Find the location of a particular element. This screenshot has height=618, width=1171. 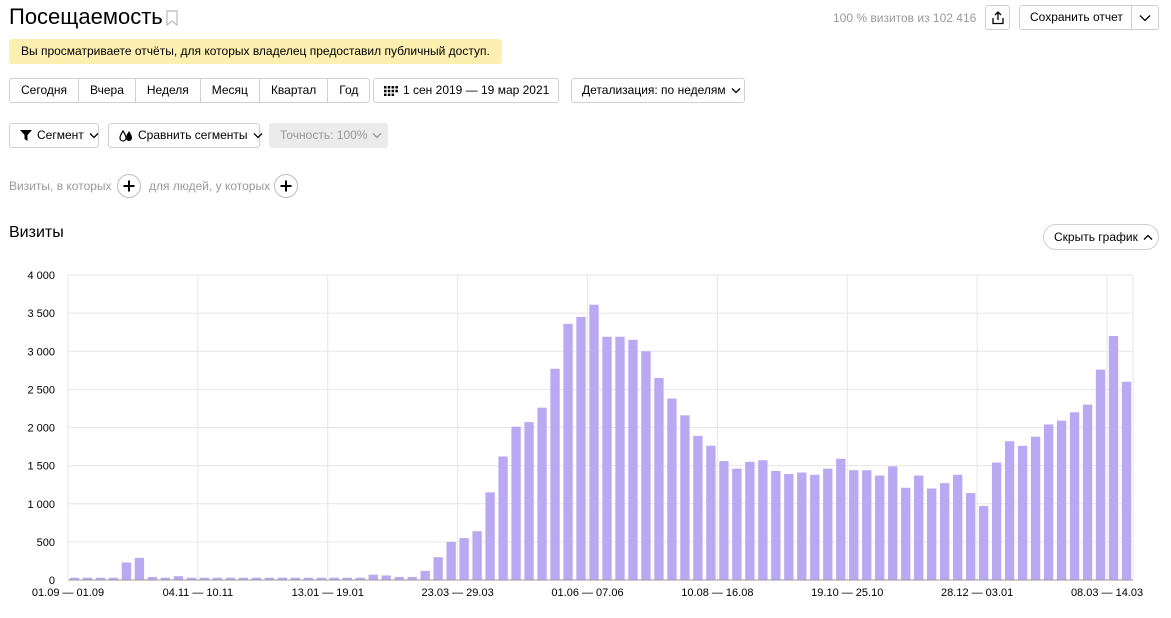

chevron-down-icon is located at coordinates (736, 91).